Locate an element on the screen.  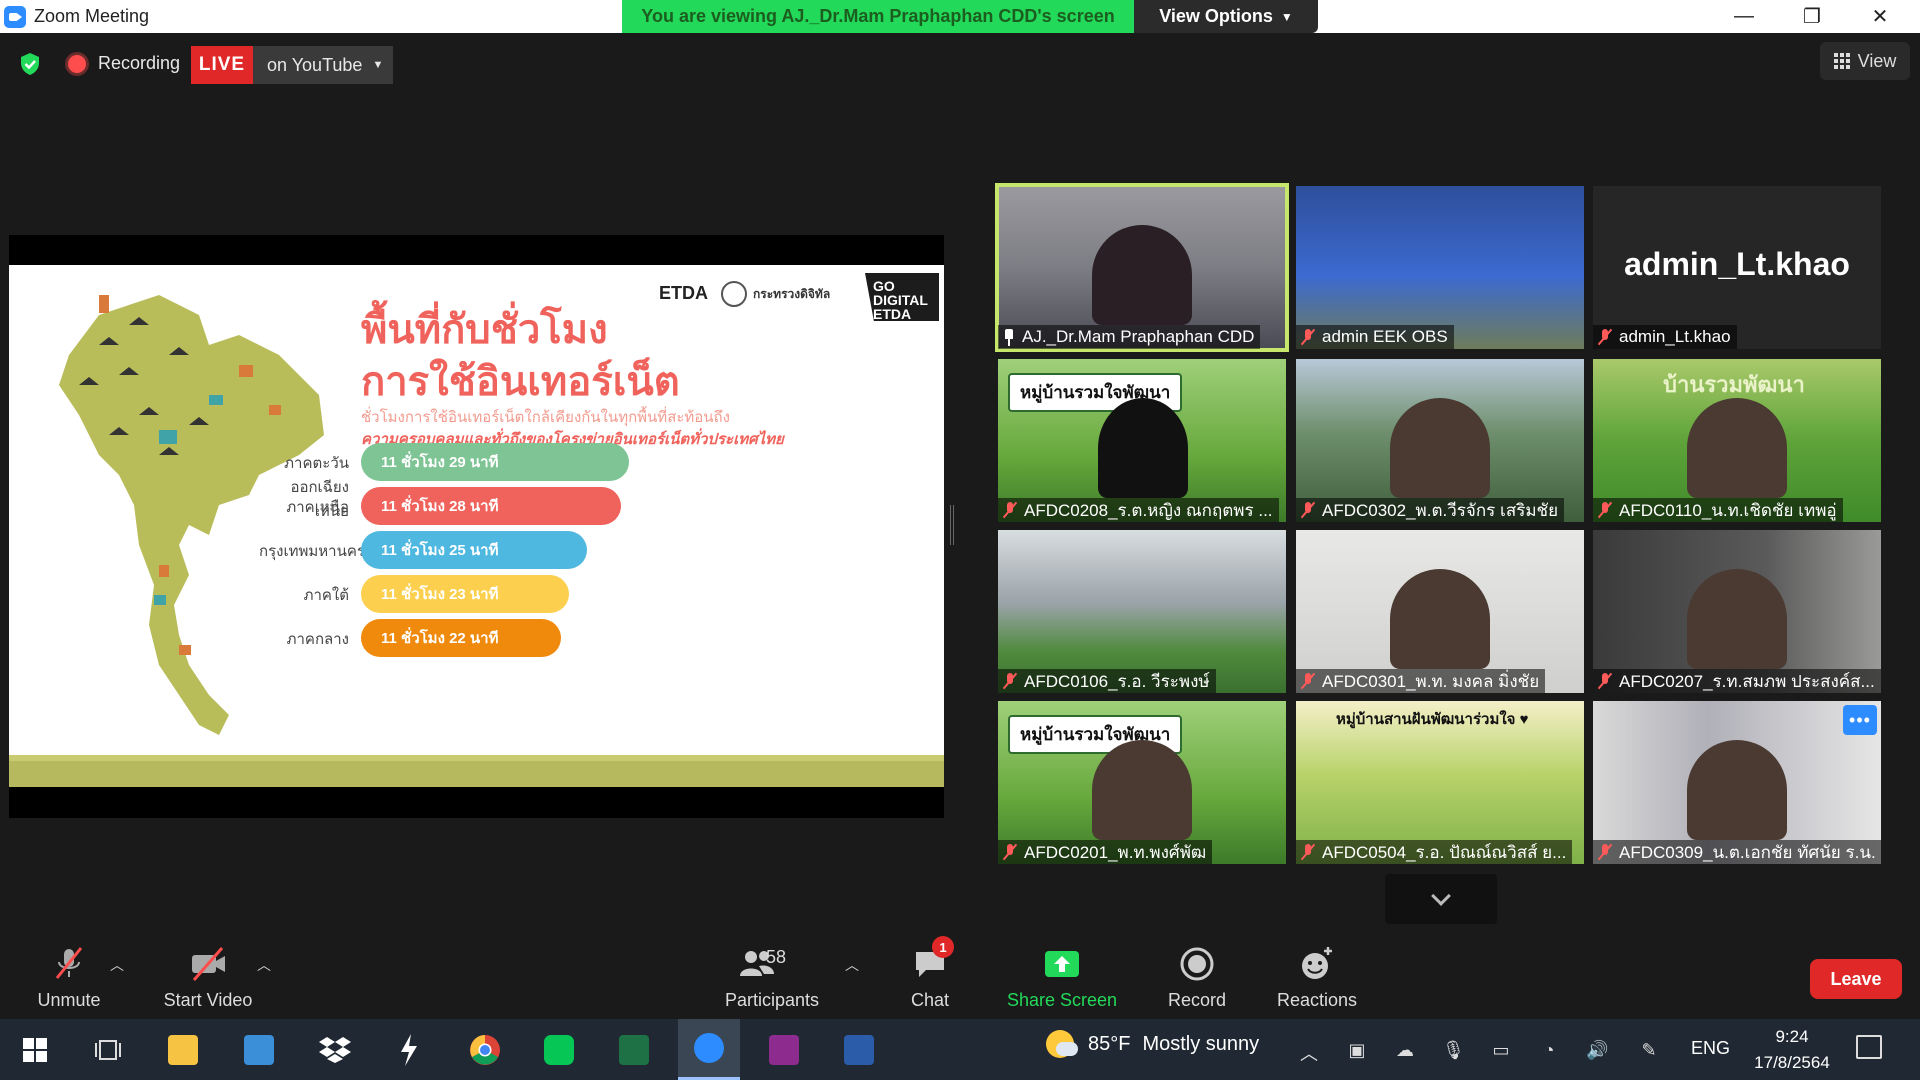
task-view-button is located at coordinates (108, 1049).